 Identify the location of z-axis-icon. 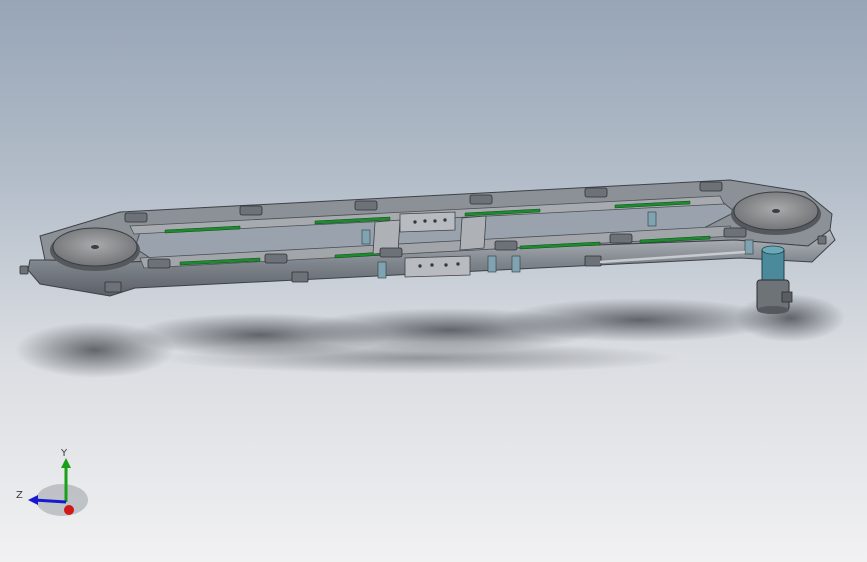
(50, 501).